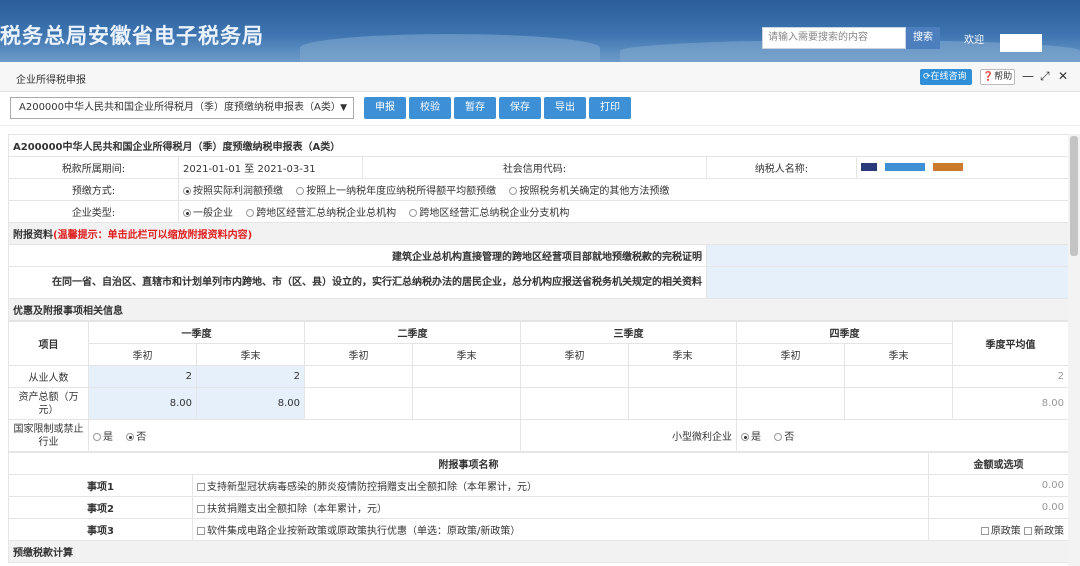  Describe the element at coordinates (988, 77) in the screenshot. I see `question-icon: ❓` at that location.